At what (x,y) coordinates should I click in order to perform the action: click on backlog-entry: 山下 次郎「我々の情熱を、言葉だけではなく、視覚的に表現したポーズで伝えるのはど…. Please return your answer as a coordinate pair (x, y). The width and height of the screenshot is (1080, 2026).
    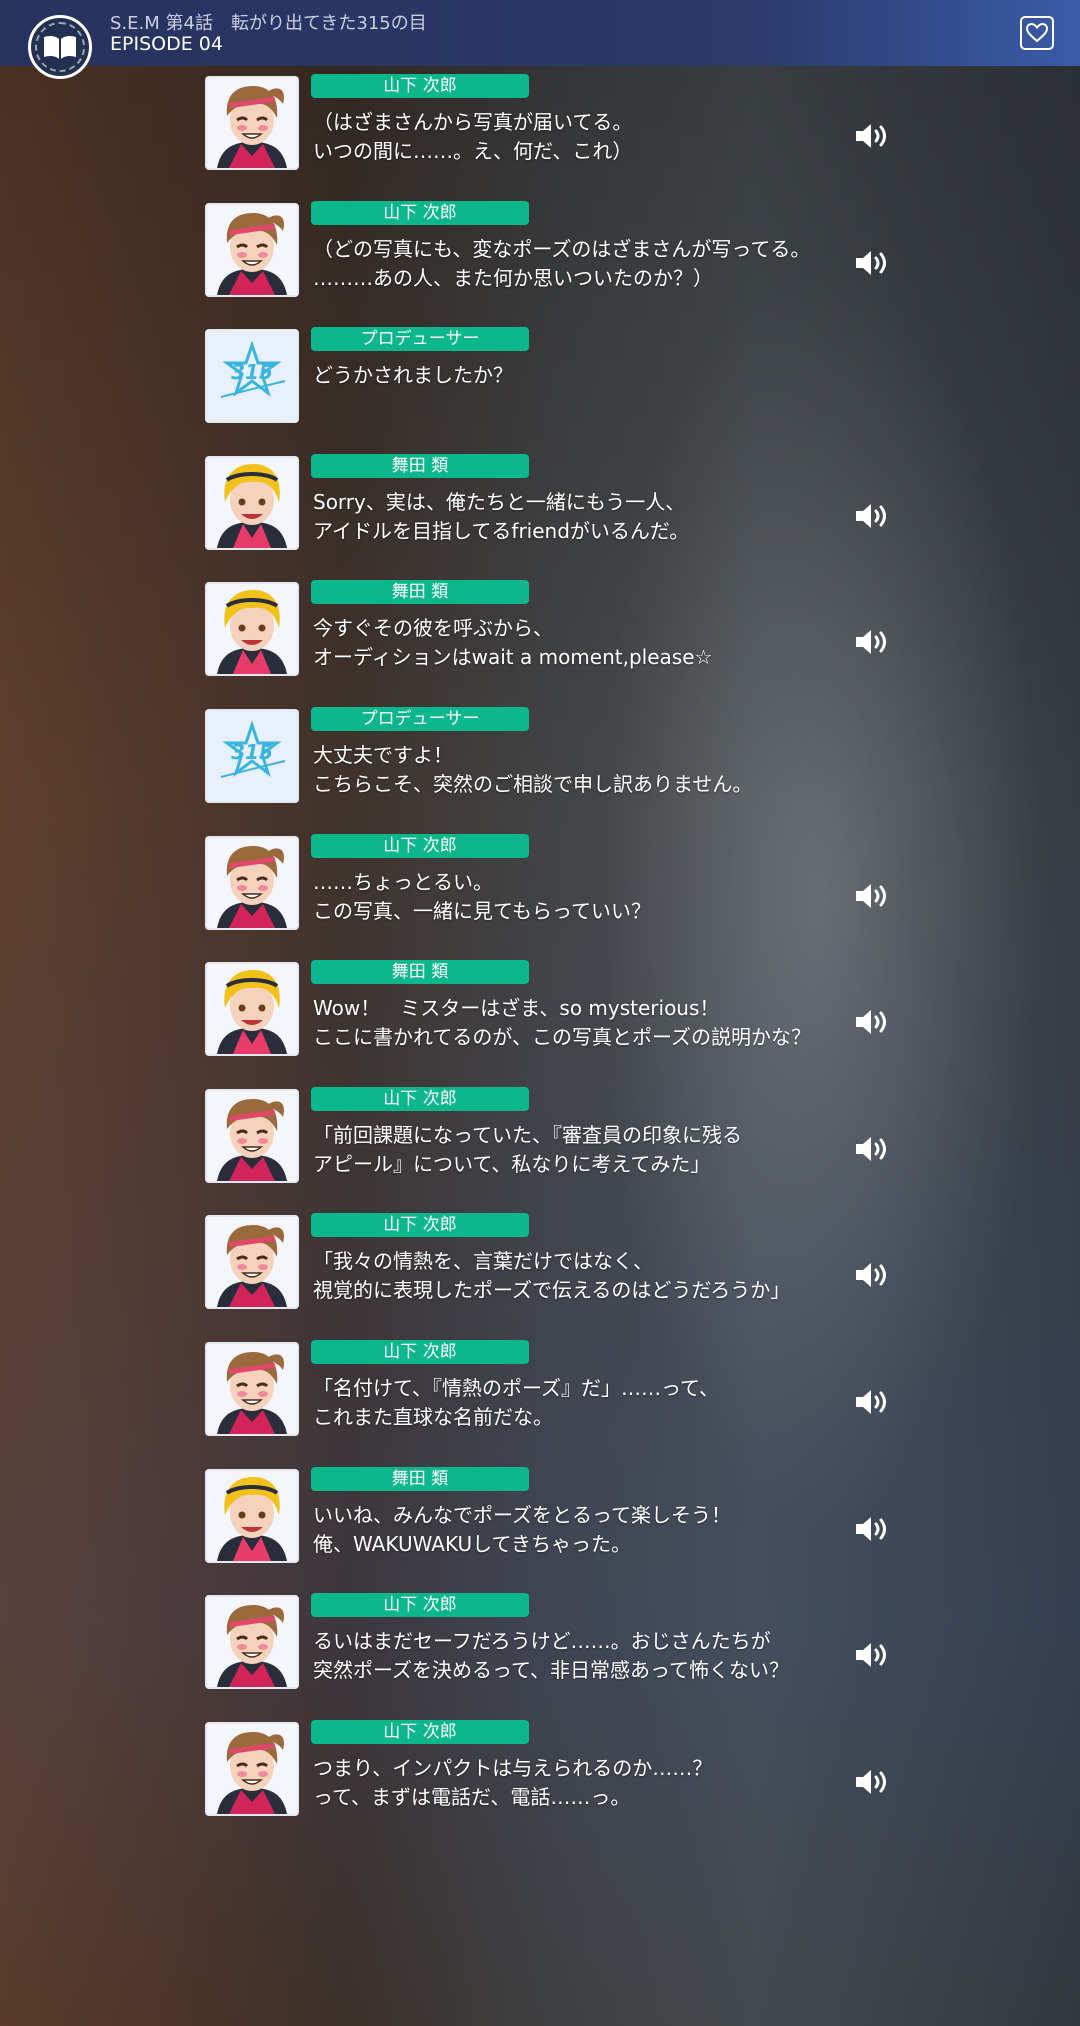
    Looking at the image, I should click on (555, 1276).